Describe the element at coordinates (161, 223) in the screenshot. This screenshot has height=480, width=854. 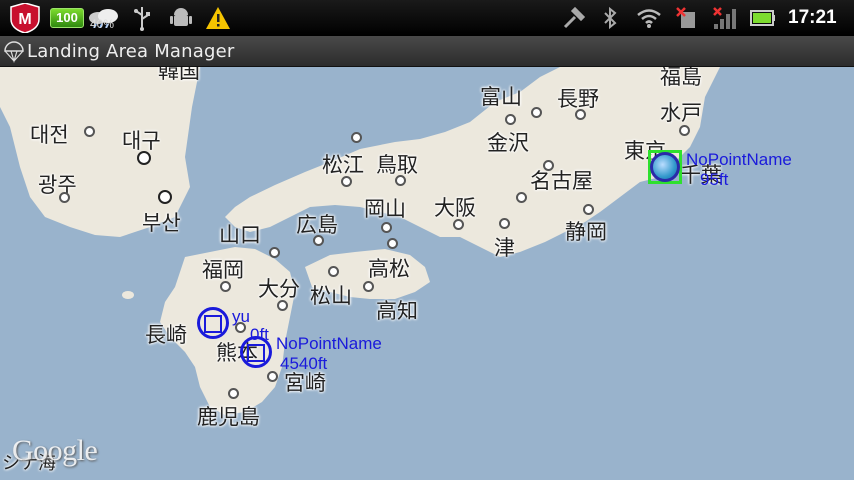
I see `city-label: 부산` at that location.